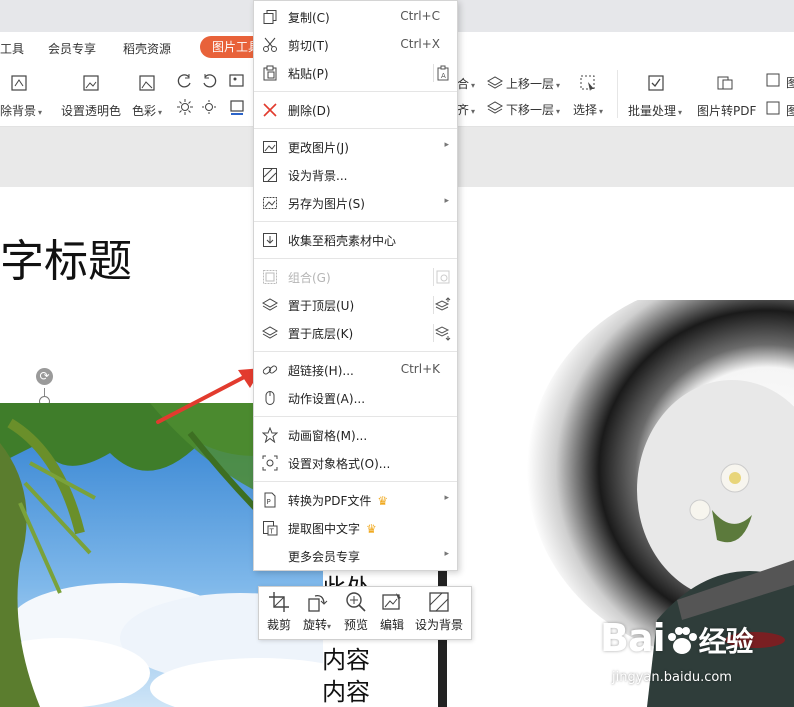 The image size is (794, 707). Describe the element at coordinates (355, 277) in the screenshot. I see `menu-item-group: 组合(G)` at that location.